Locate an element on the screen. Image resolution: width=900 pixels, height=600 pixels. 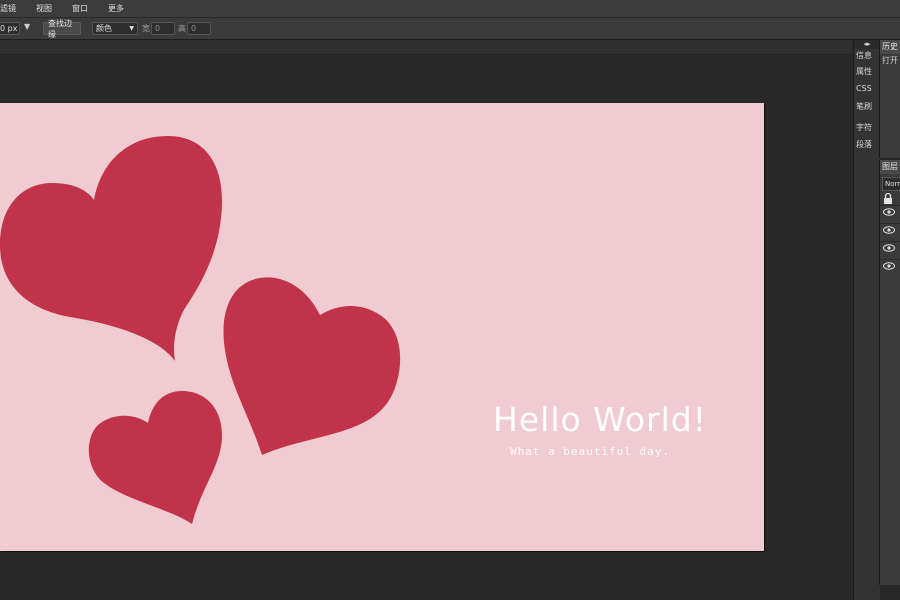
hello-title: Hello World! is located at coordinates (600, 419).